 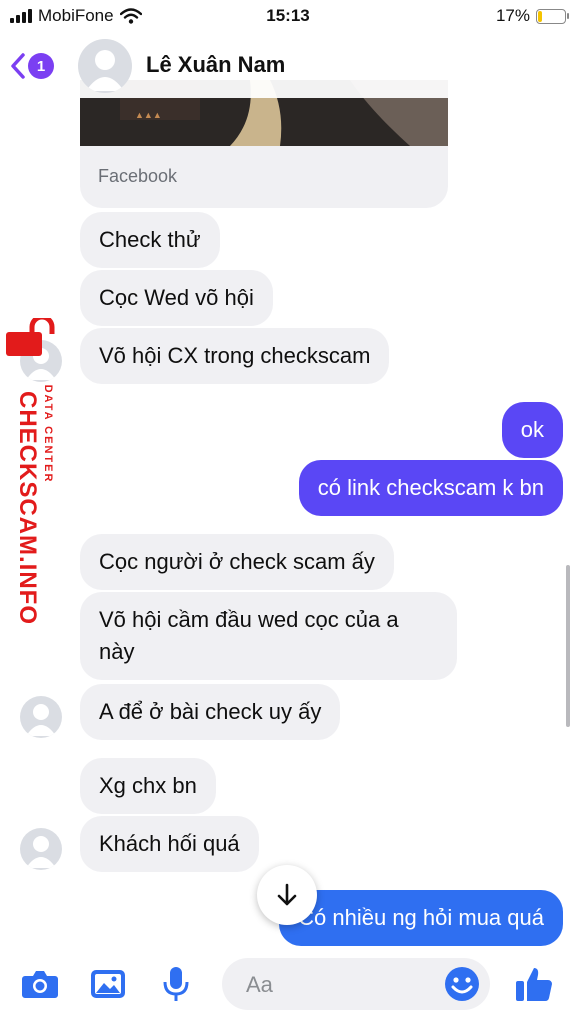 I want to click on message-outgoing: Có nhiều ng hỏi mua quá, so click(x=421, y=918).